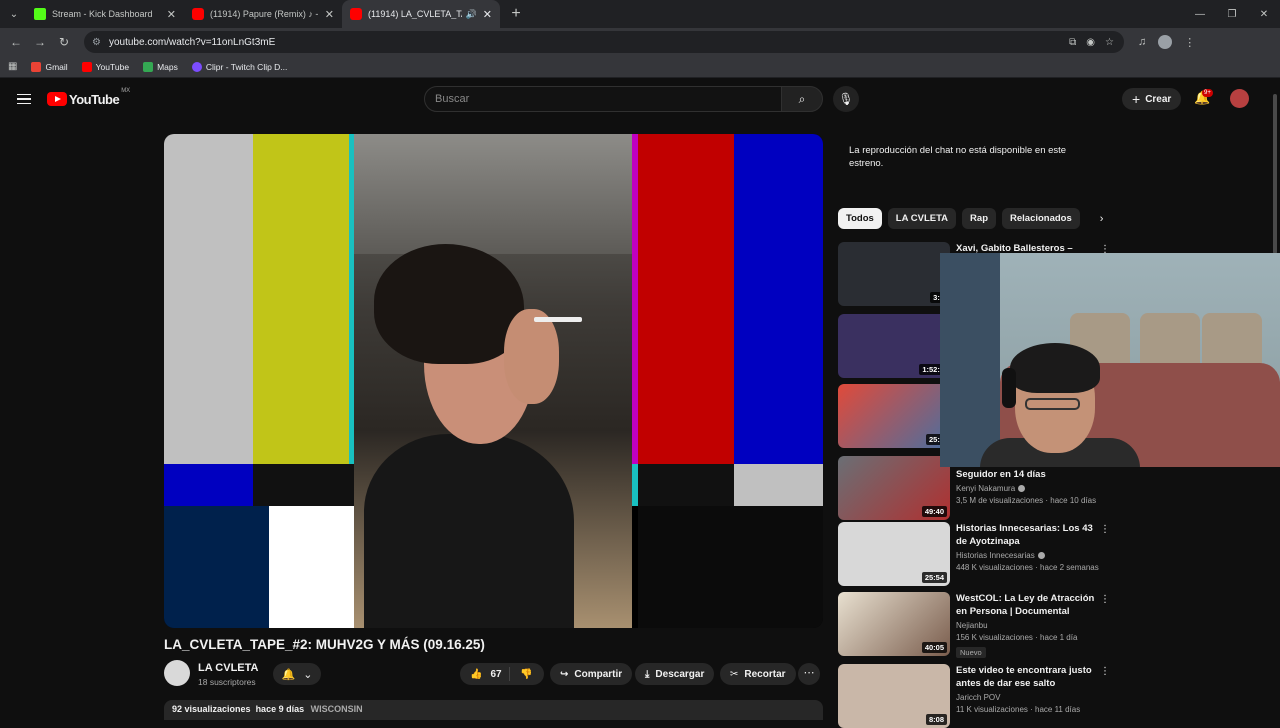  I want to click on video-thumbnail: 3:0, so click(894, 274).